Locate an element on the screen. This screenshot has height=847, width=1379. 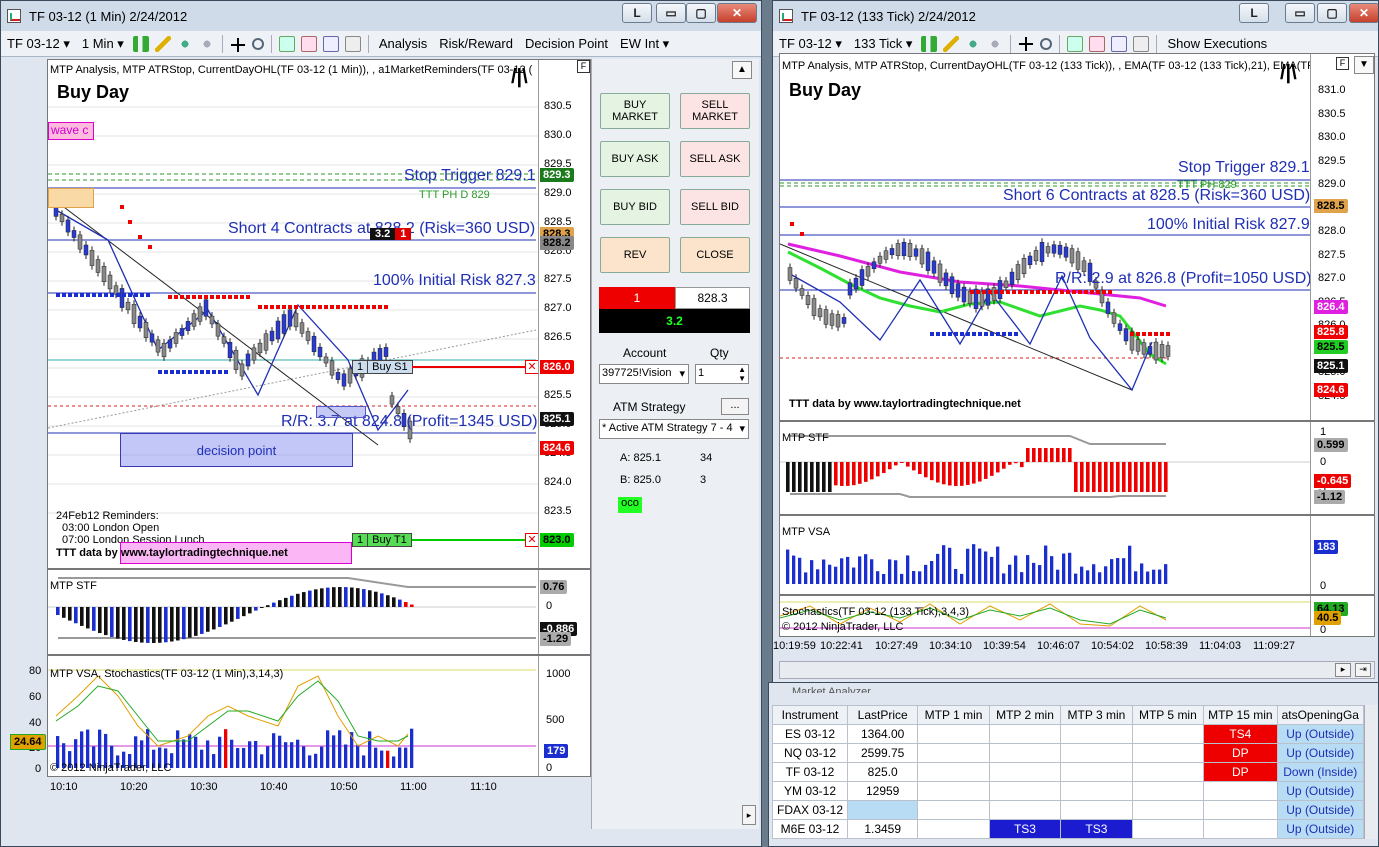
cell-instrument: TF 03-12 is located at coordinates (810, 772).